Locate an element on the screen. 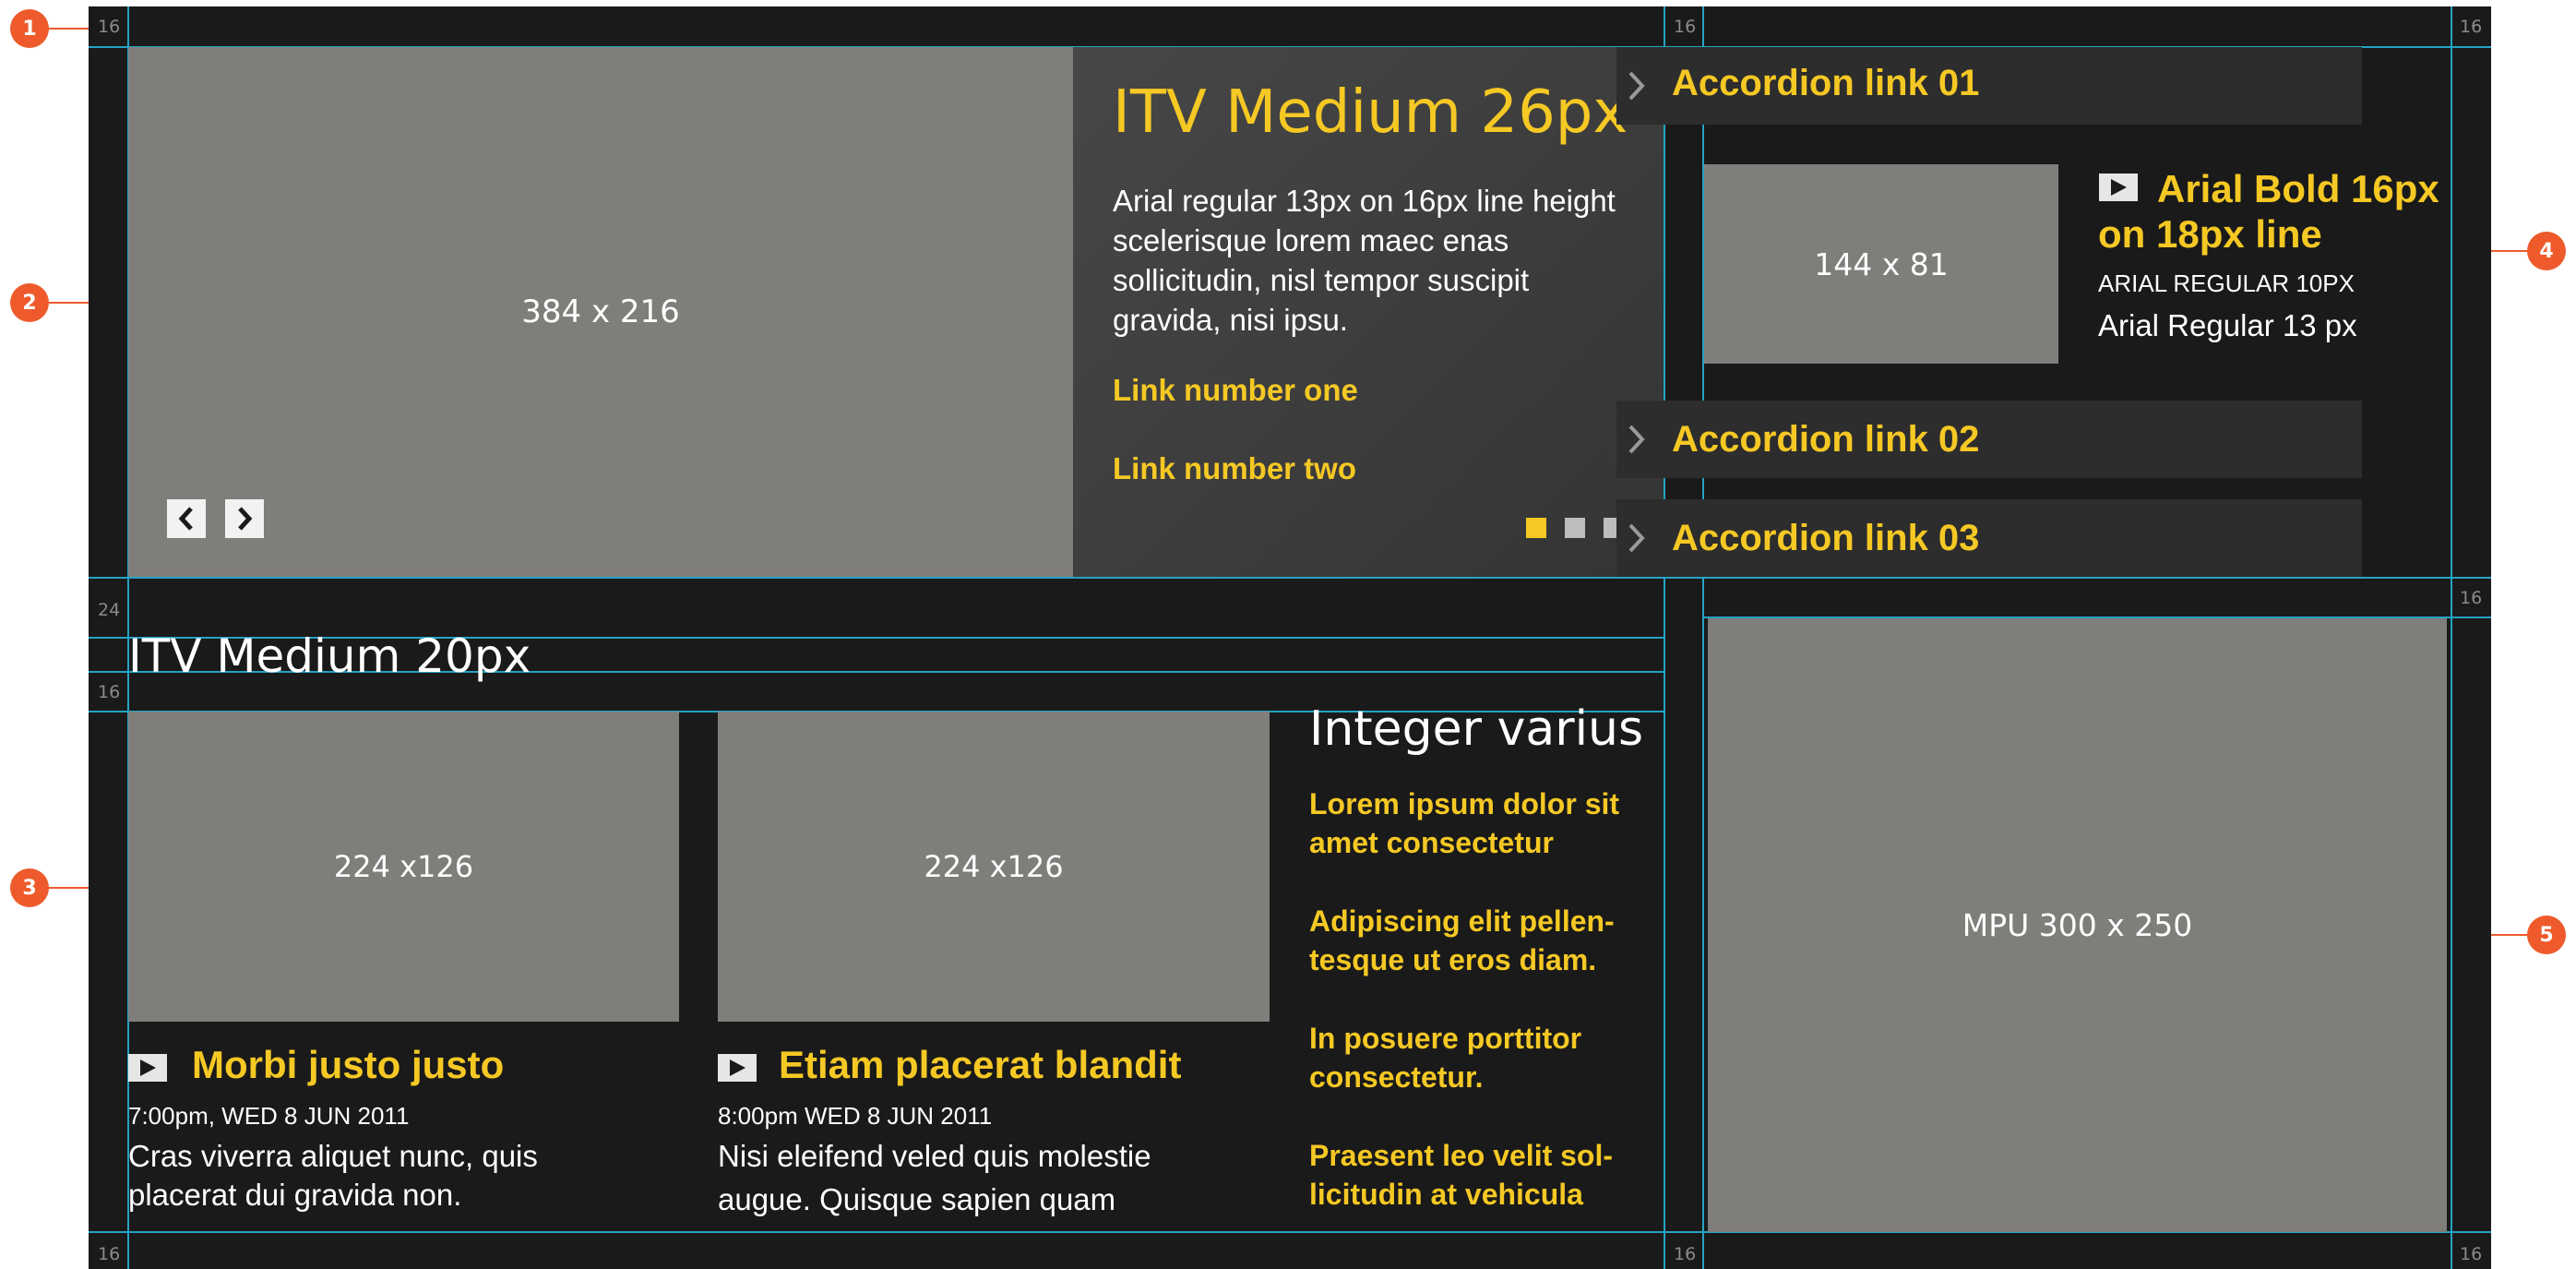 This screenshot has width=2576, height=1269. accordion-panel-text: Arial Regular 13 px is located at coordinates (2227, 325).